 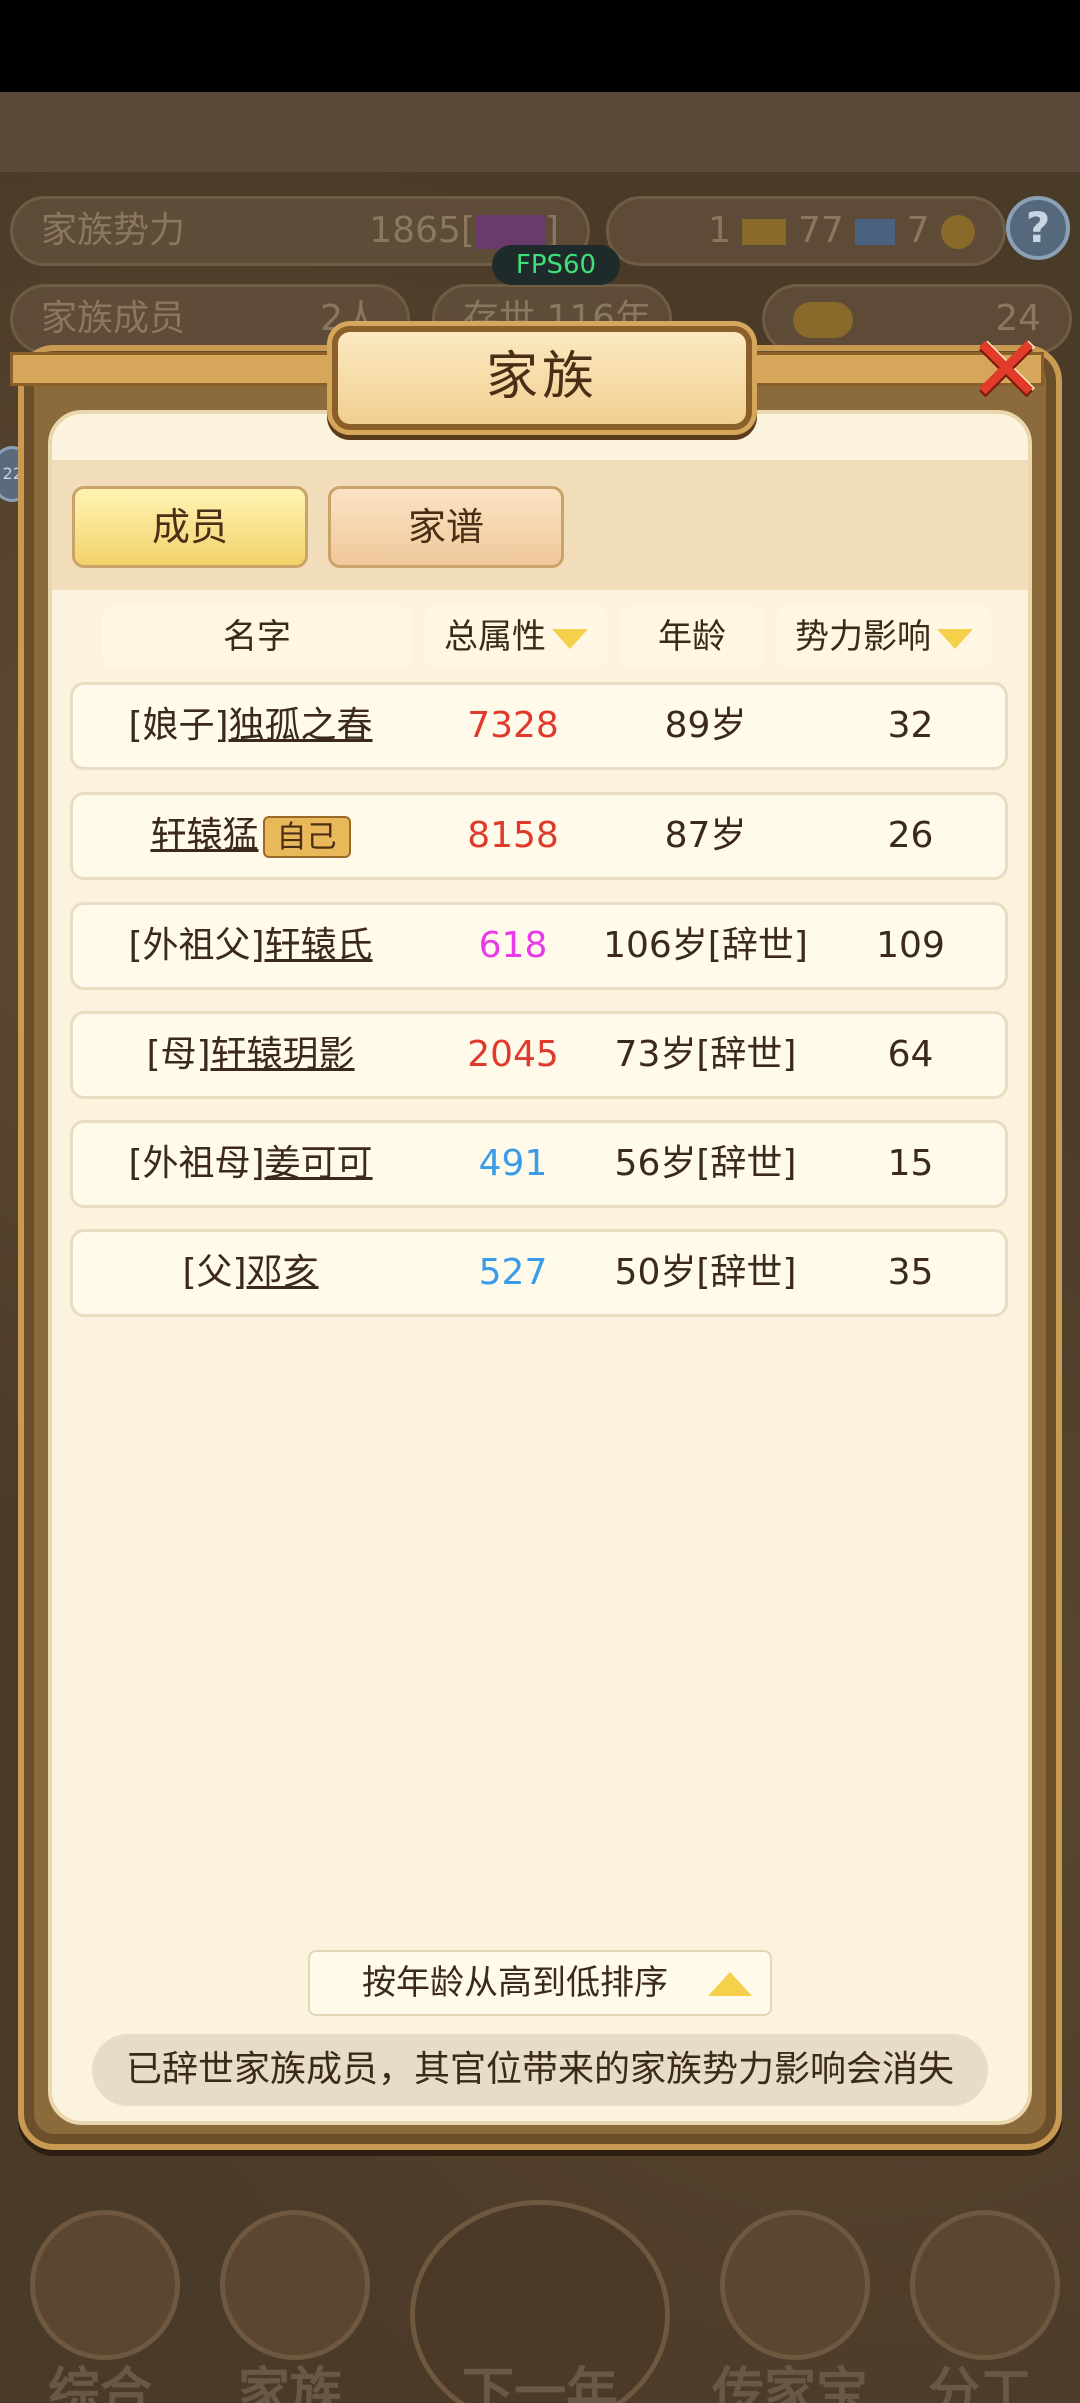 What do you see at coordinates (289, 2383) in the screenshot?
I see `nav-family-label: 家族` at bounding box center [289, 2383].